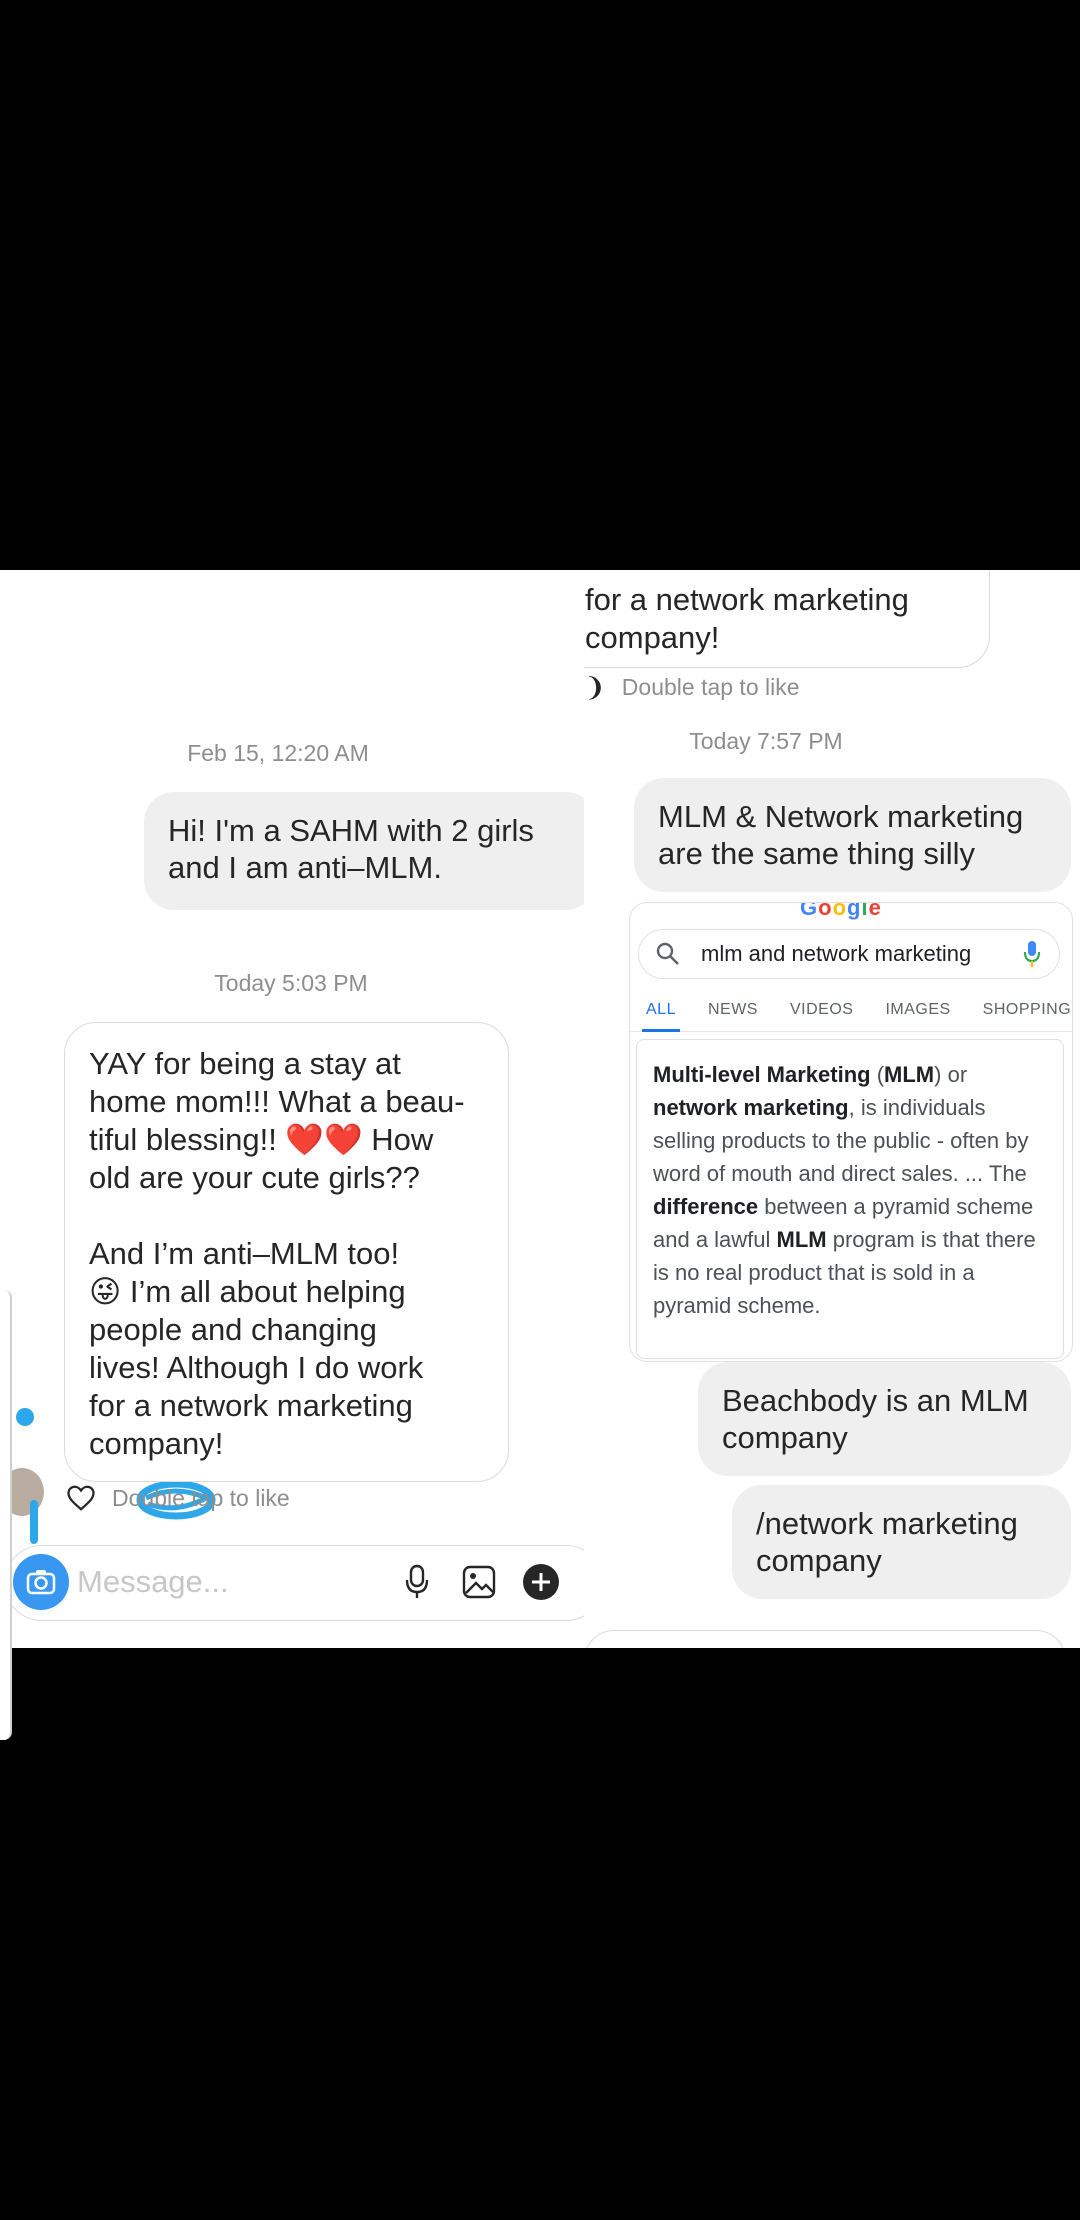 Image resolution: width=1080 pixels, height=2220 pixels. What do you see at coordinates (825, 1639) in the screenshot?
I see `message-composer` at bounding box center [825, 1639].